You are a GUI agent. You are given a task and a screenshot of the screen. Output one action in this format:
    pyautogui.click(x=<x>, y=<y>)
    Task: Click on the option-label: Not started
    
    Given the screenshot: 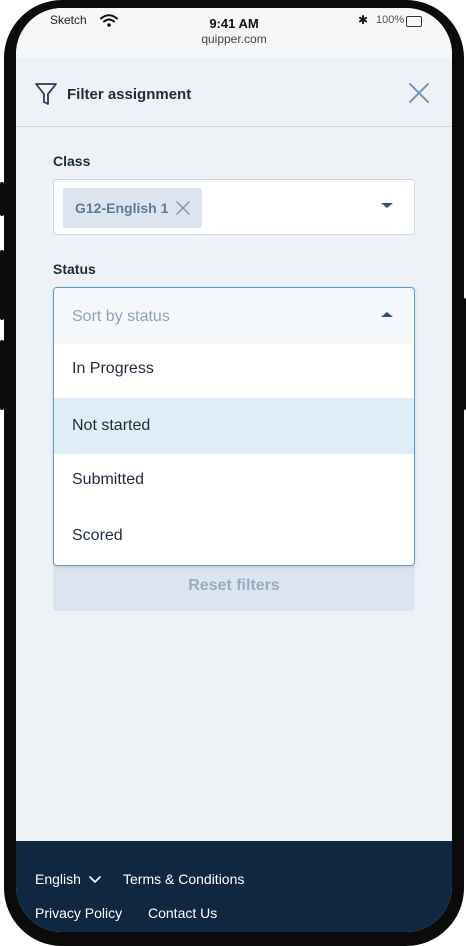 What is the action you would take?
    pyautogui.click(x=111, y=425)
    